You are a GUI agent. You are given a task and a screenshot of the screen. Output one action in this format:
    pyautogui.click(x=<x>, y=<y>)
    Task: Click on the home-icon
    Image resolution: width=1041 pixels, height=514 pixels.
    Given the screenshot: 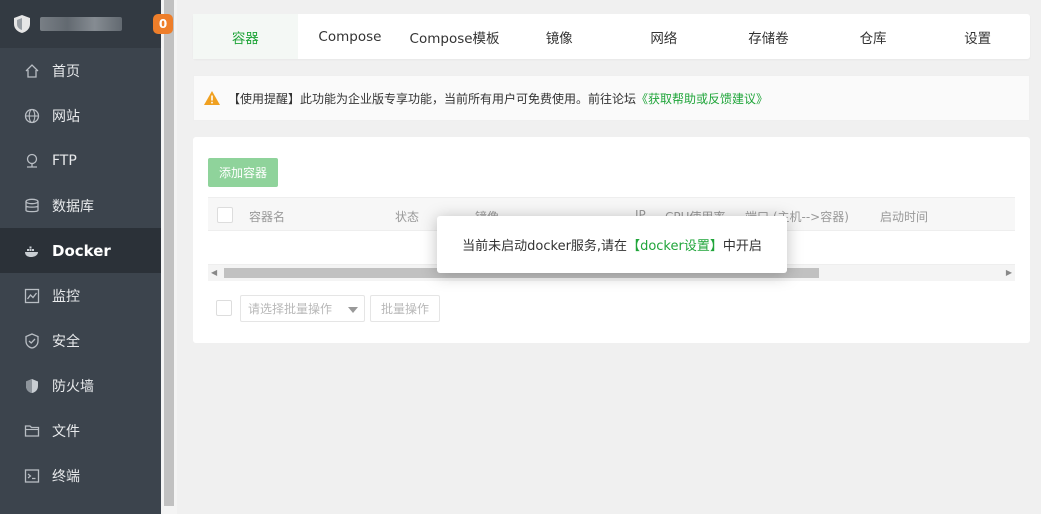 What is the action you would take?
    pyautogui.click(x=32, y=71)
    